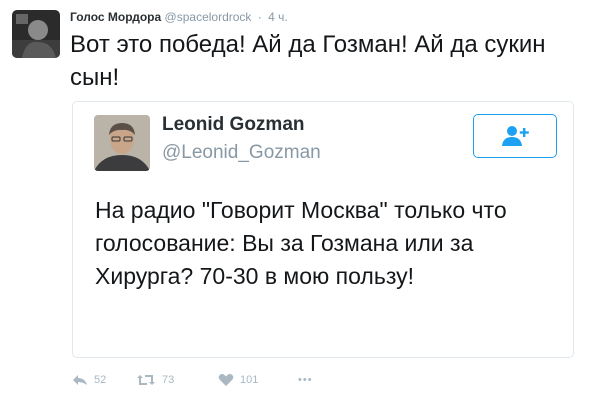  I want to click on author-avatar, so click(36, 34).